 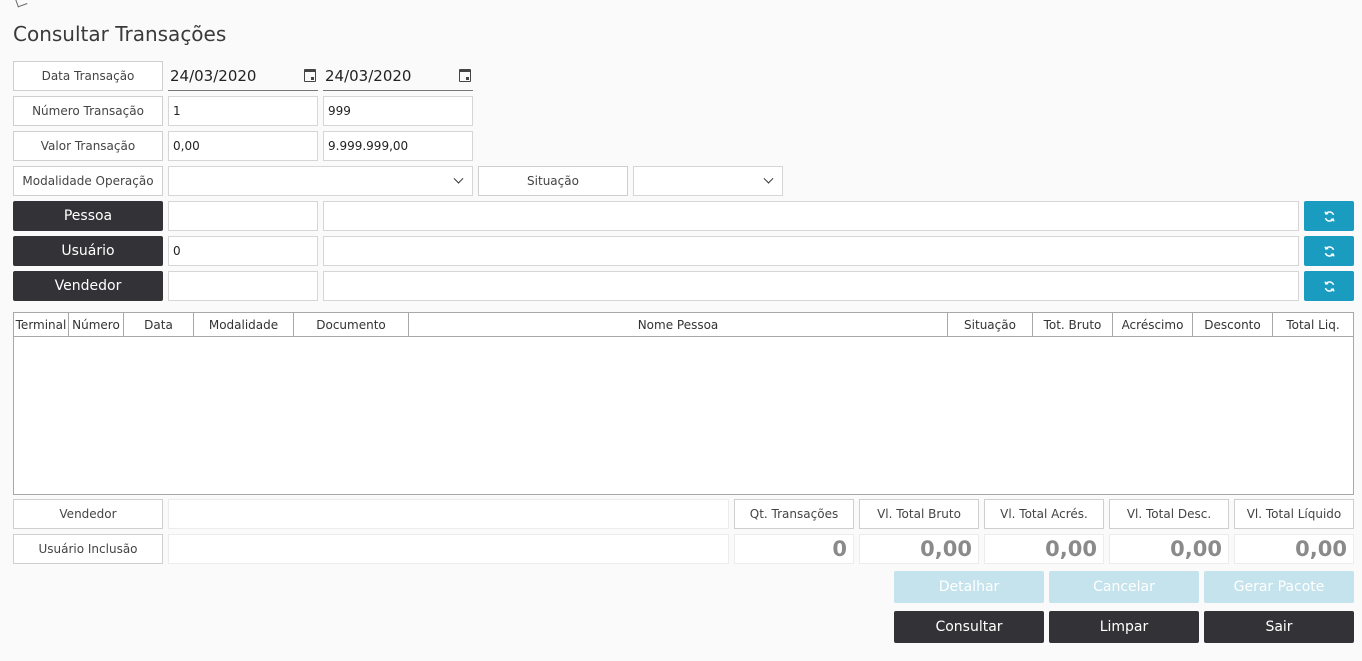 I want to click on usuario-refresh-button, so click(x=1329, y=251).